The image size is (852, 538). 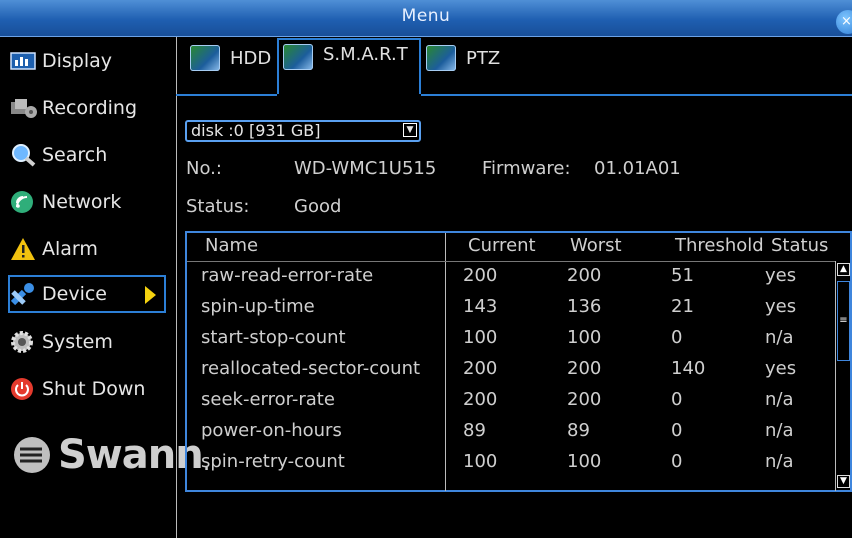 I want to click on column-header-status: Status, so click(x=800, y=245).